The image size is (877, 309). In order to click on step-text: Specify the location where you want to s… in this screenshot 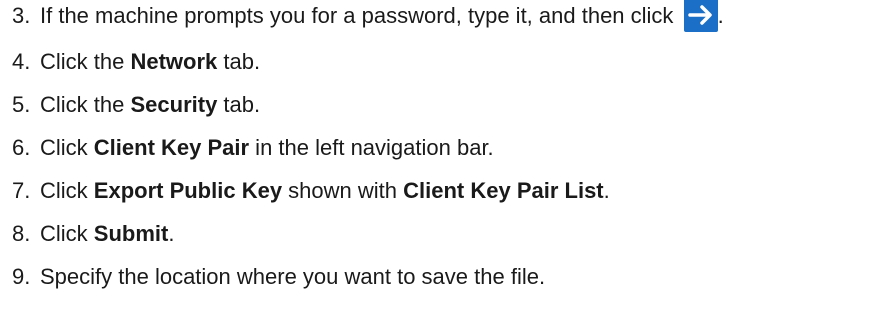, I will do `click(293, 276)`.